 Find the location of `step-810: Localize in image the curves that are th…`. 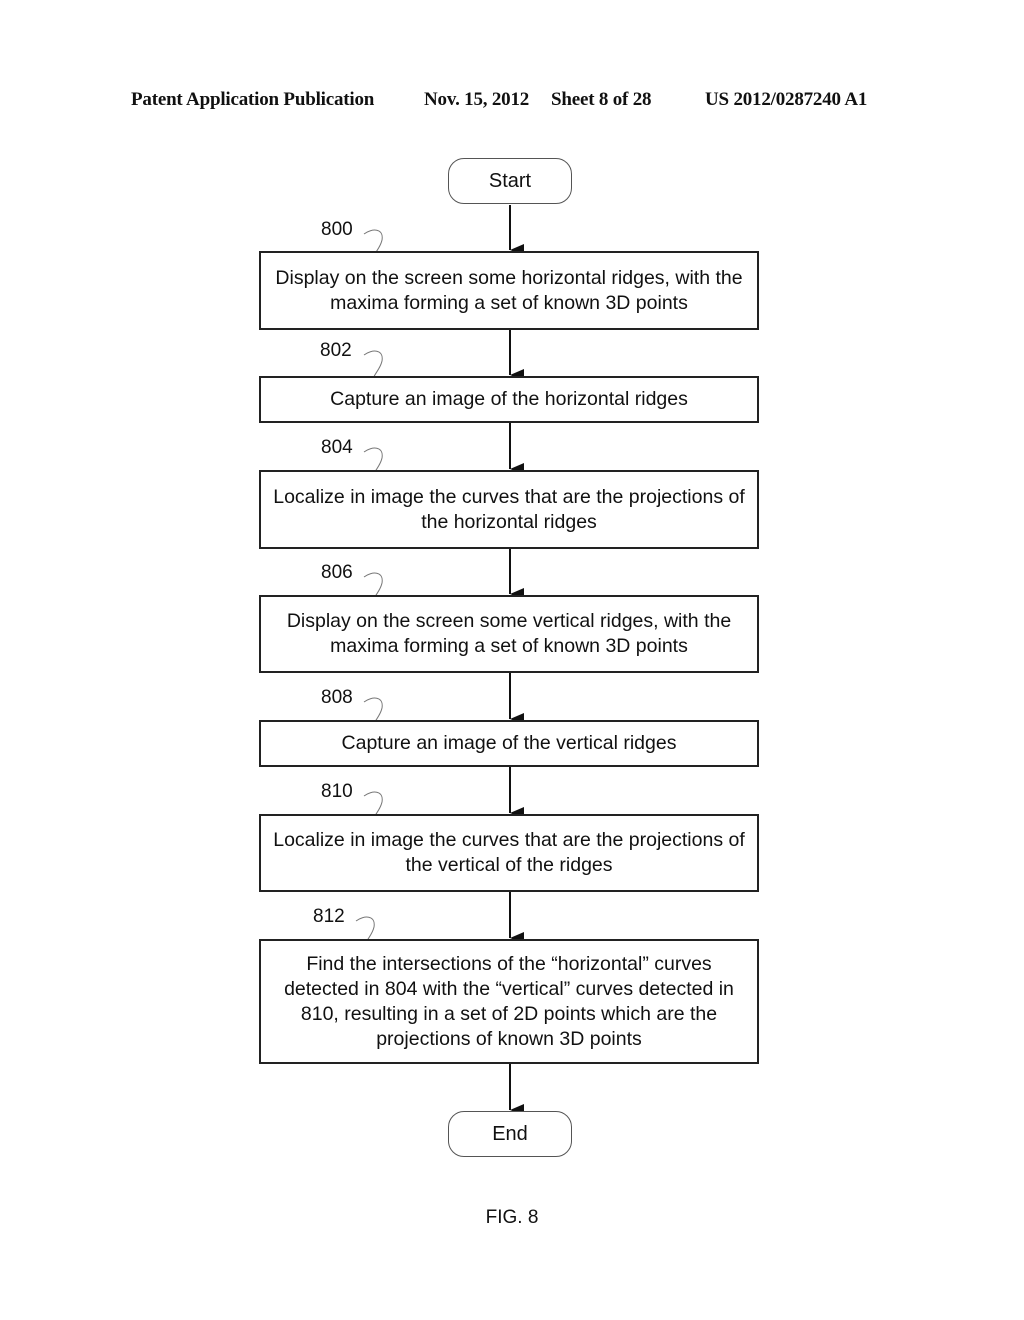

step-810: Localize in image the curves that are th… is located at coordinates (509, 853).